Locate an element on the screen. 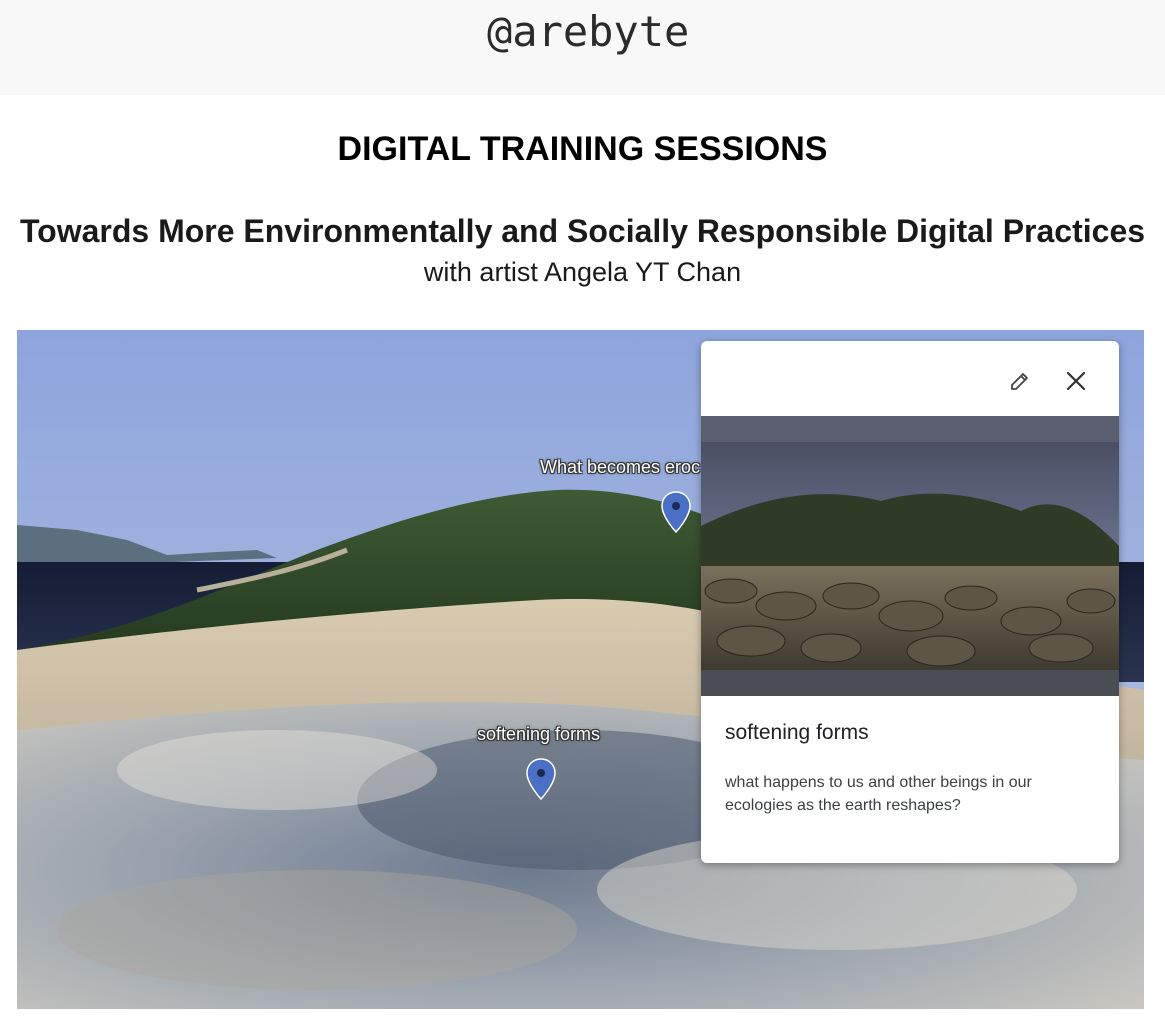  close-icon is located at coordinates (1076, 381).